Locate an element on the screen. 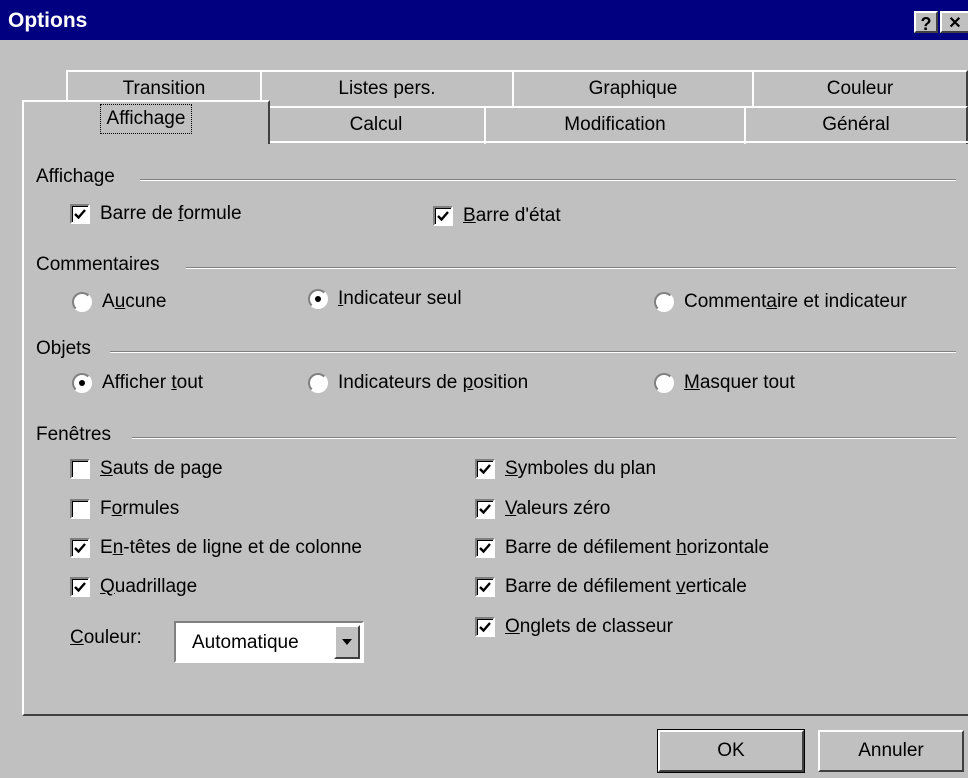 This screenshot has height=778, width=968. checkbox-label: Sauts de page is located at coordinates (161, 468).